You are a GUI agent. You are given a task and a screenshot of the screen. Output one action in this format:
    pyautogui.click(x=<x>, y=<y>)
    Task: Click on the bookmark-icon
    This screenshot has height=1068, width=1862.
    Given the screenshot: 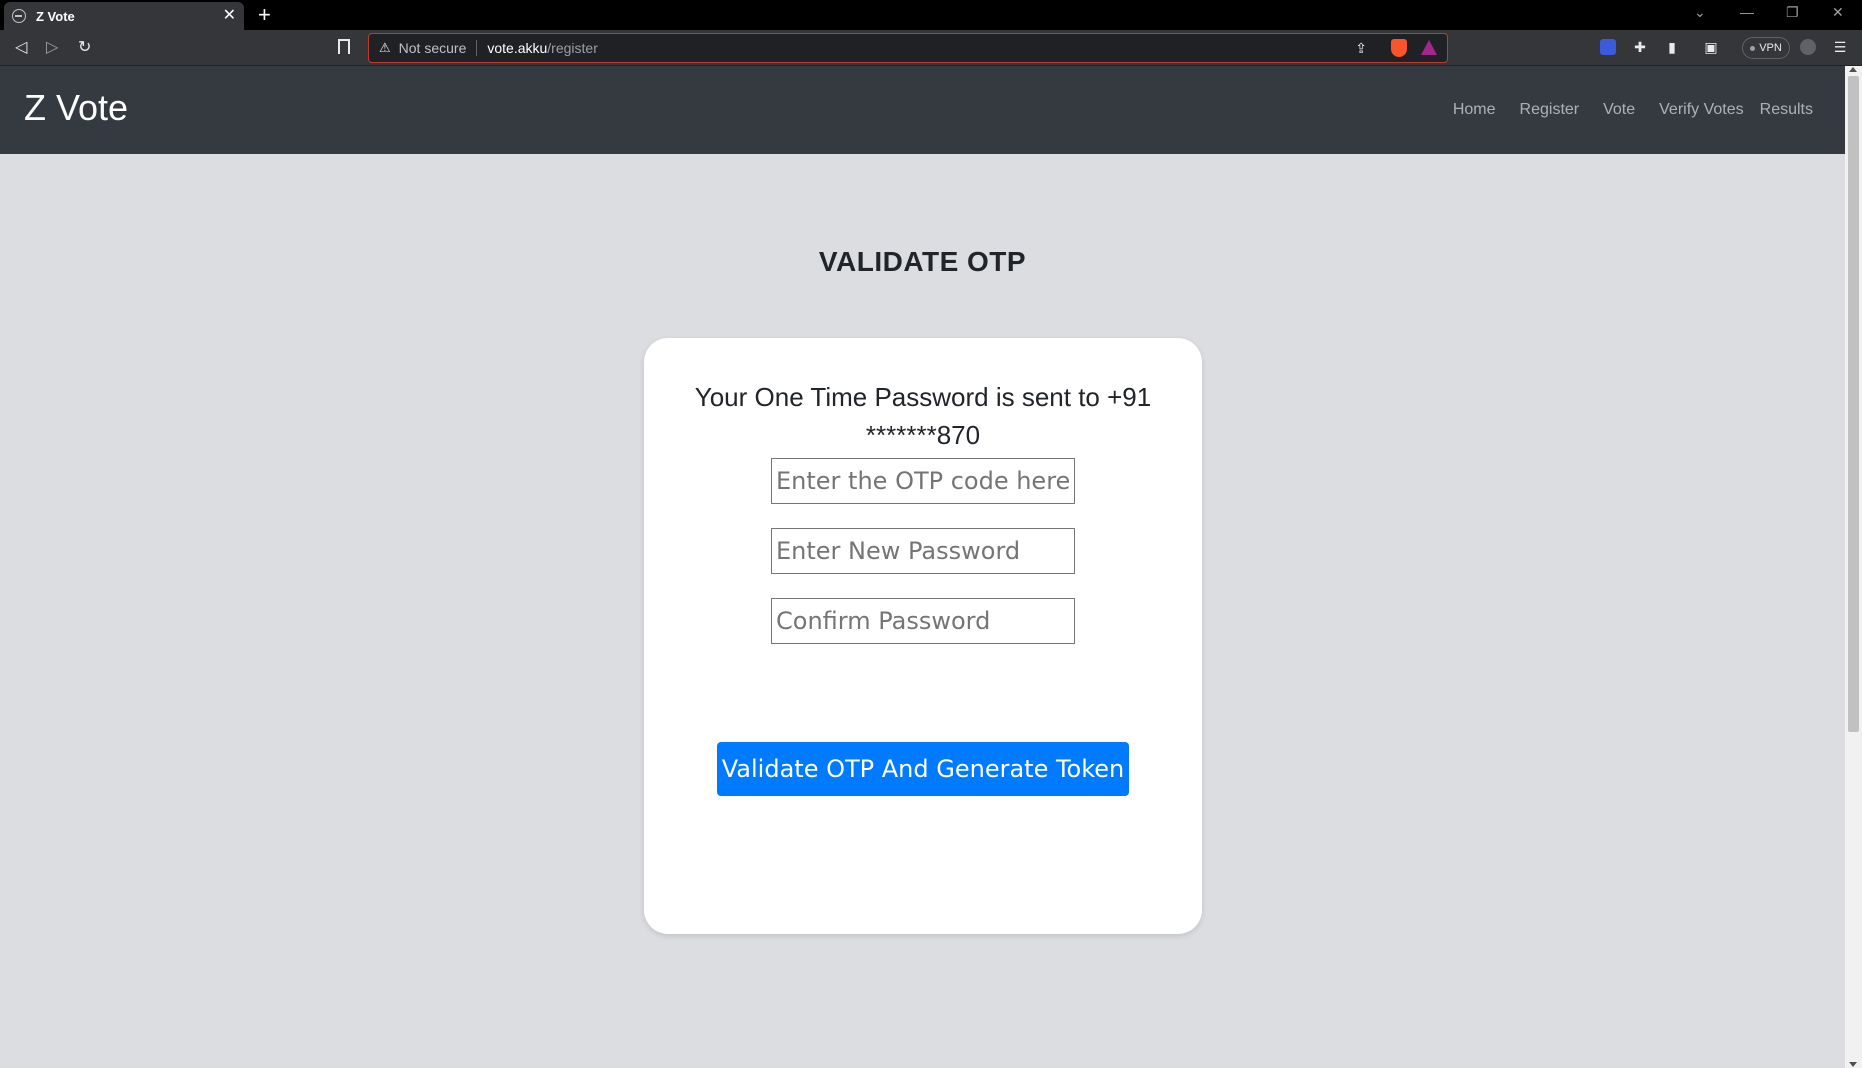 What is the action you would take?
    pyautogui.click(x=344, y=46)
    